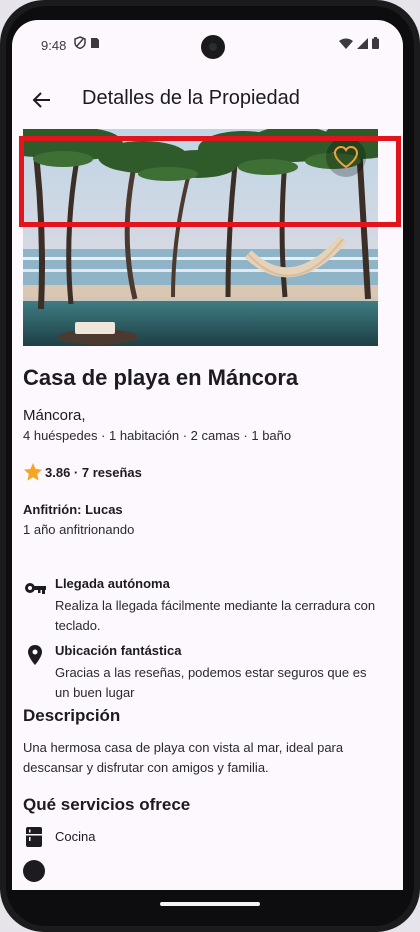 This screenshot has height=932, width=420. I want to click on service-label: Cocina, so click(75, 836).